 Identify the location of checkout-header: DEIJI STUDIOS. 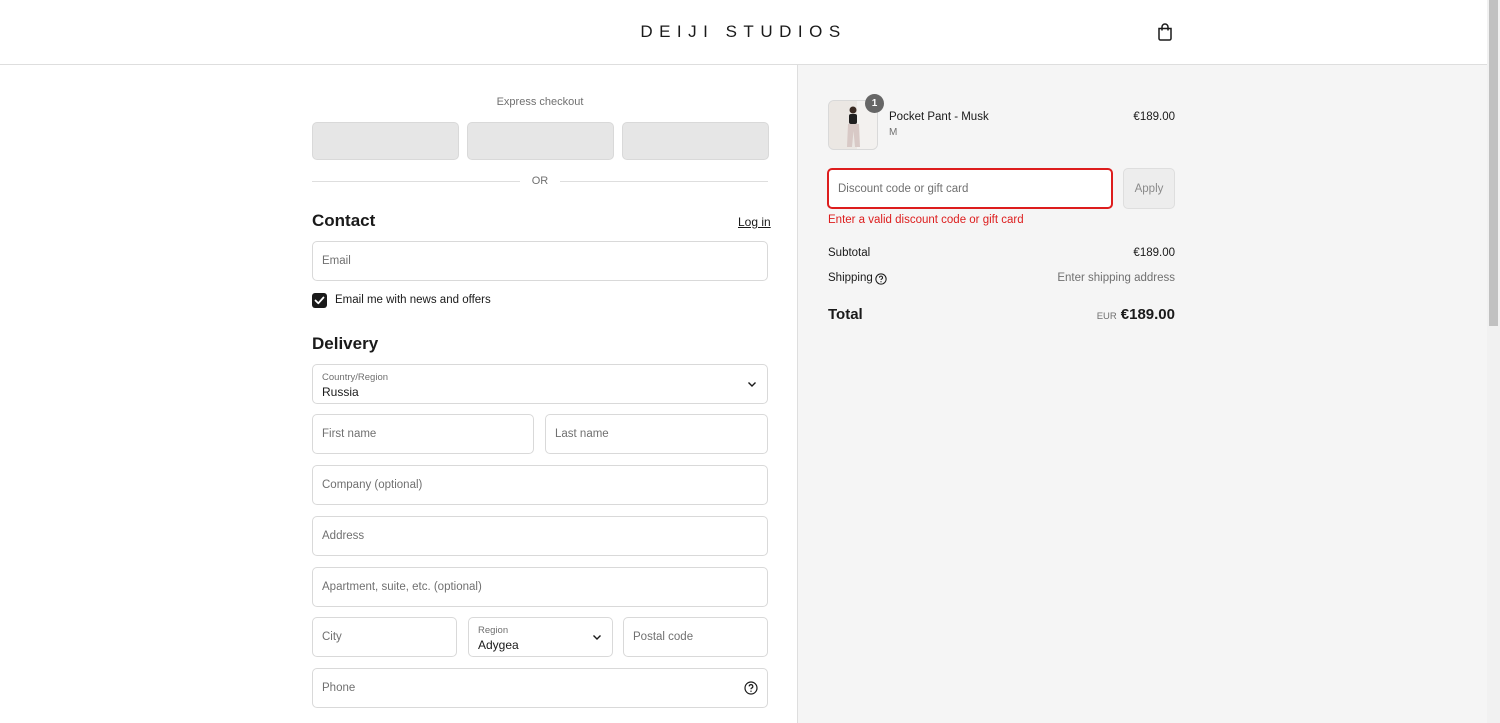
(743, 32).